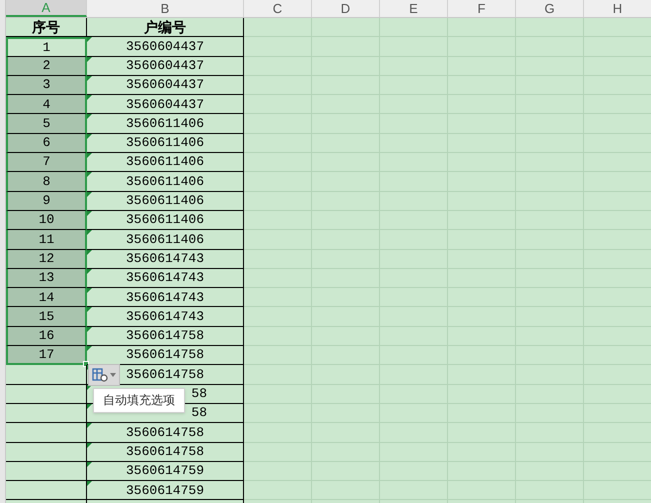  What do you see at coordinates (46, 162) in the screenshot?
I see `table-cell: 7` at bounding box center [46, 162].